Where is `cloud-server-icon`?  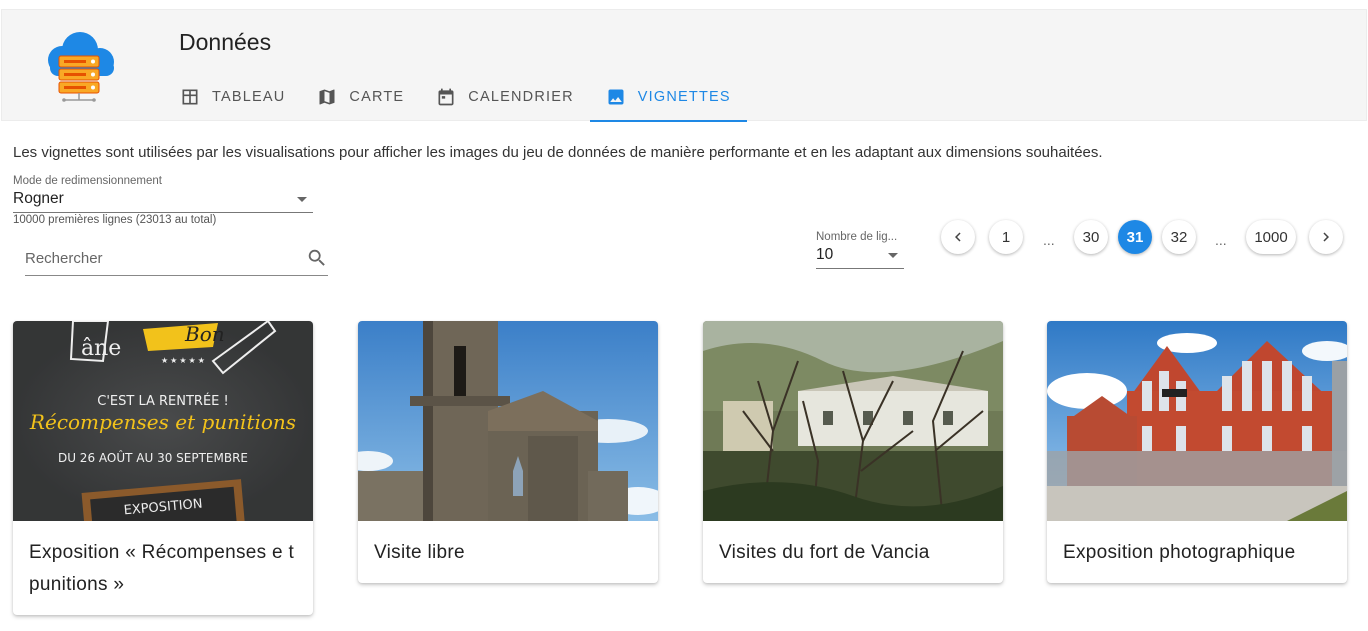 cloud-server-icon is located at coordinates (81, 65).